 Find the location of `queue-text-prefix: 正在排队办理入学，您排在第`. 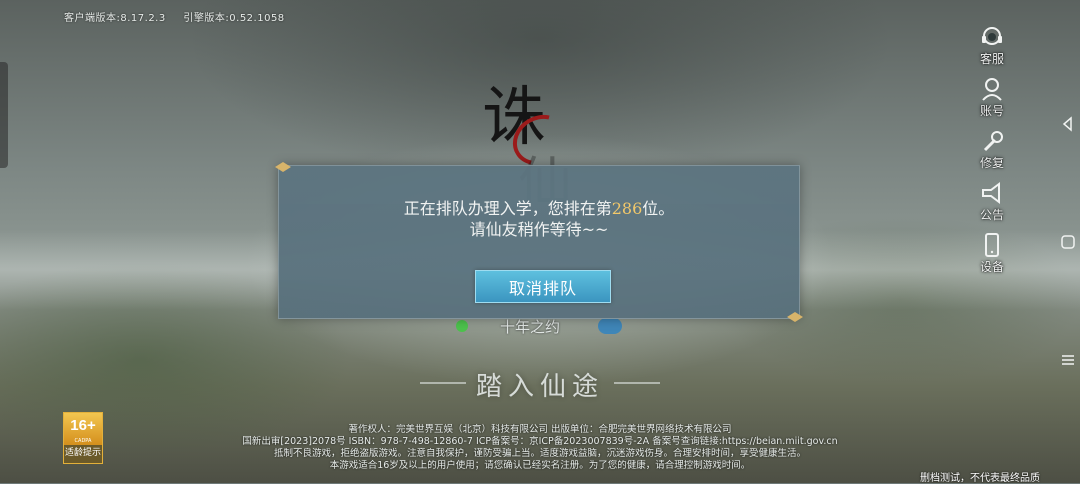

queue-text-prefix: 正在排队办理入学，您排在第 is located at coordinates (507, 208).